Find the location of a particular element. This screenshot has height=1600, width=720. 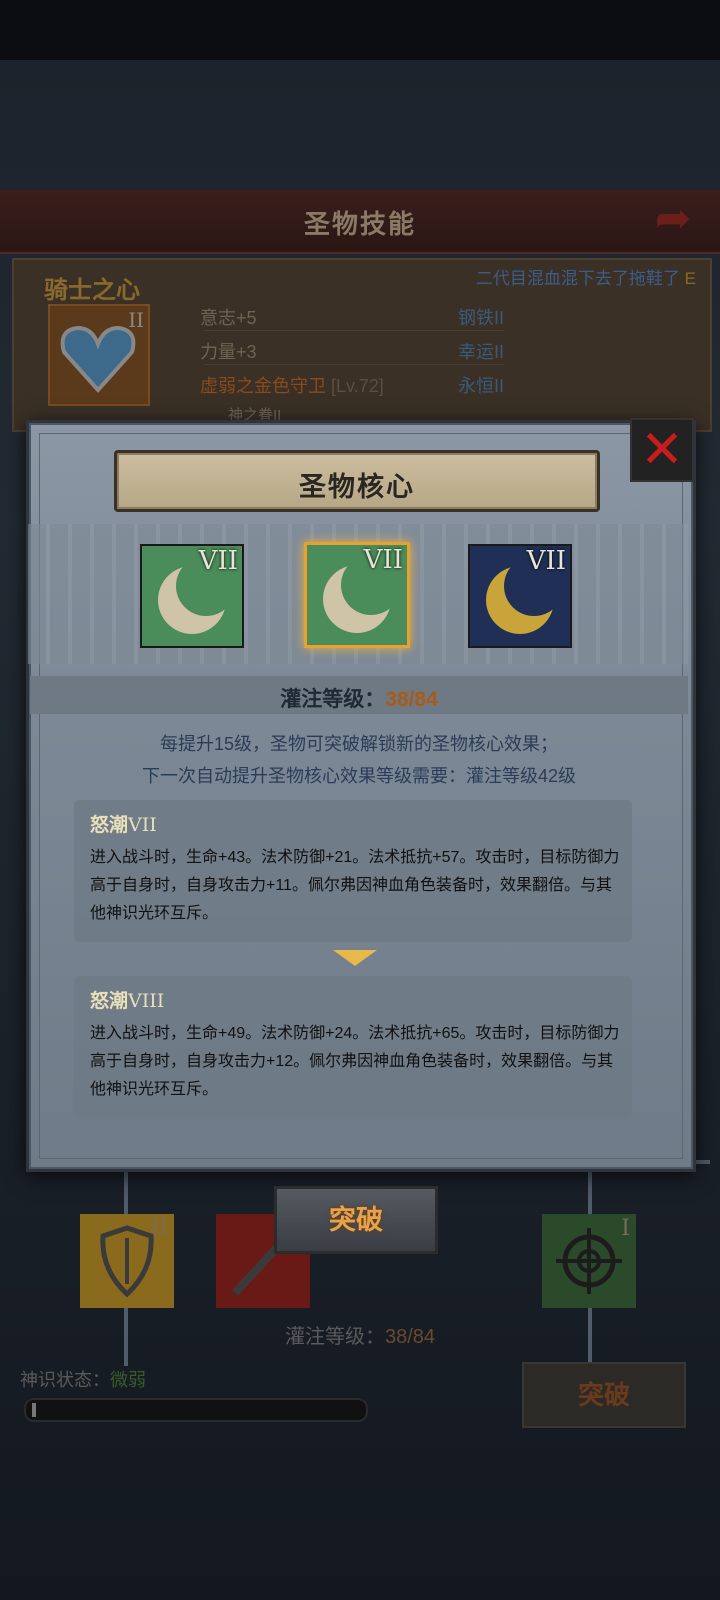

modal-title: 圣物核心 is located at coordinates (357, 487).